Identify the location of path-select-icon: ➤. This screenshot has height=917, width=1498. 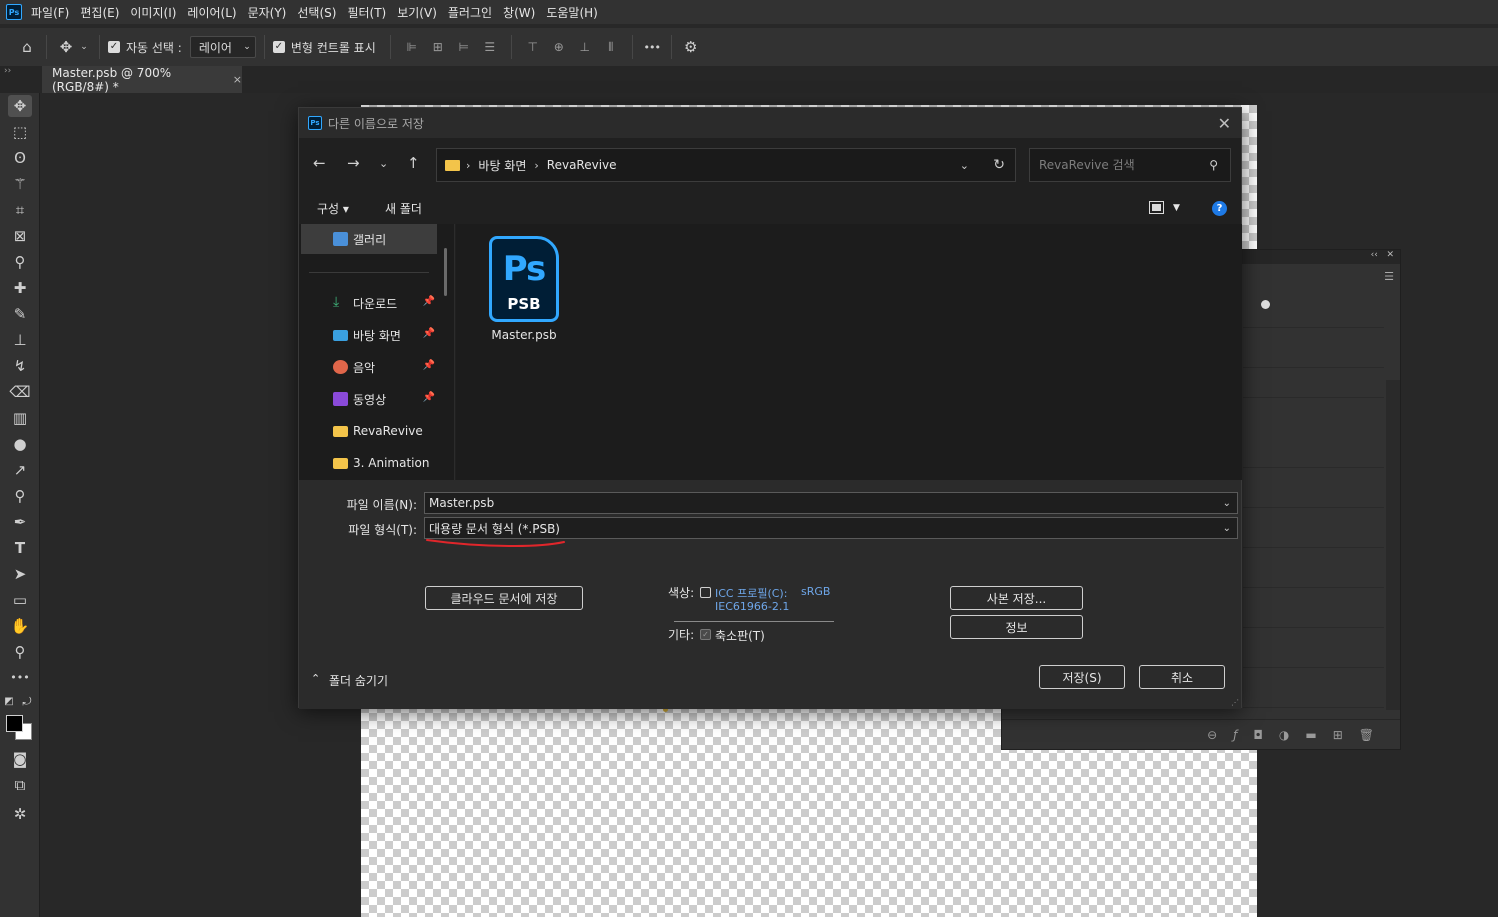
(20, 574).